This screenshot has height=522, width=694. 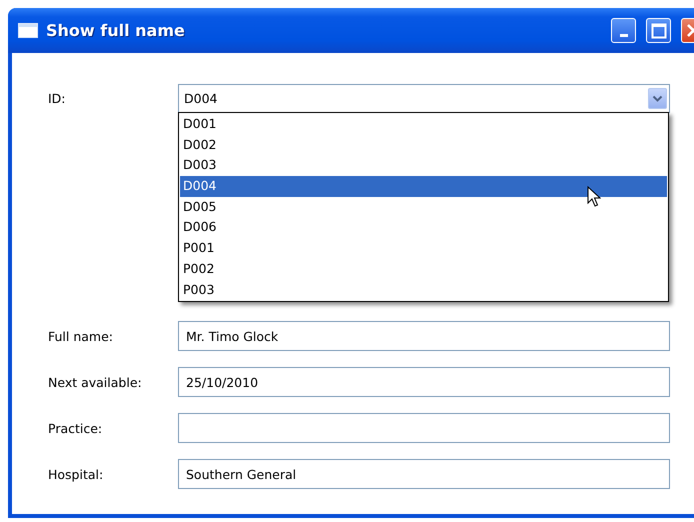 What do you see at coordinates (424, 474) in the screenshot?
I see `text-field: Southern General` at bounding box center [424, 474].